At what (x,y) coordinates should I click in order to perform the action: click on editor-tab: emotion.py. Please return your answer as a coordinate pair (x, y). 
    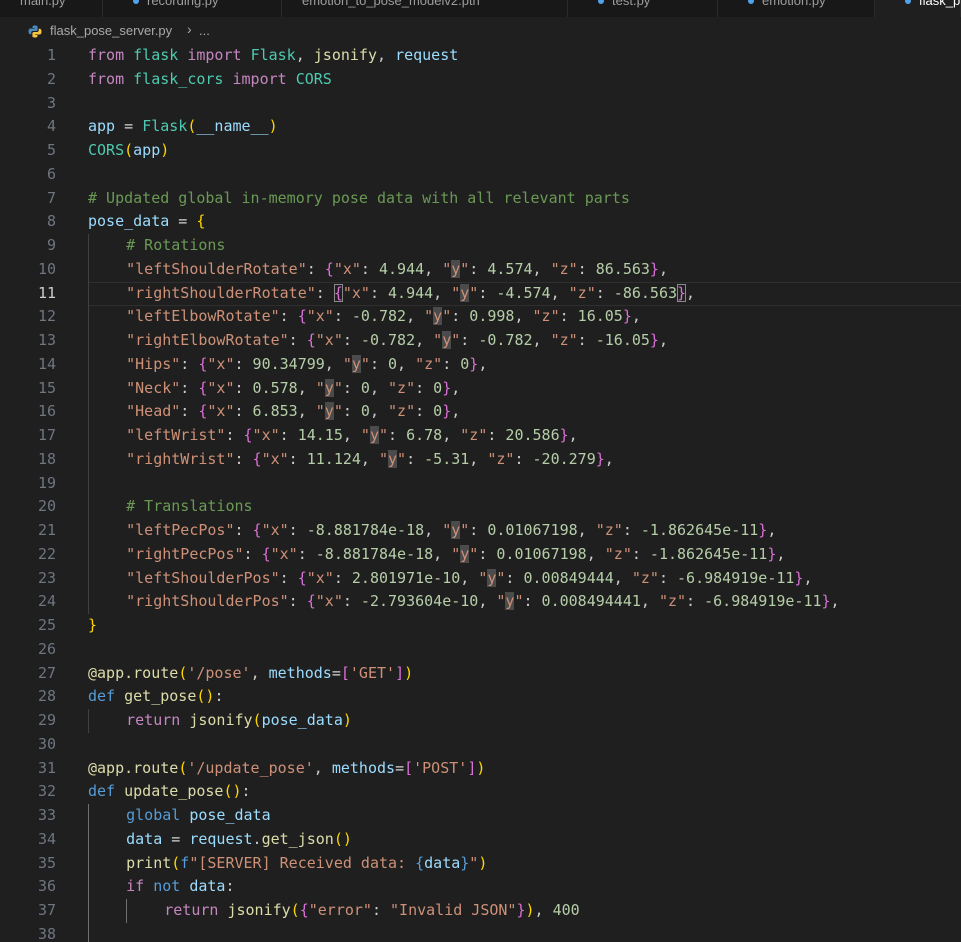
    Looking at the image, I should click on (796, 8).